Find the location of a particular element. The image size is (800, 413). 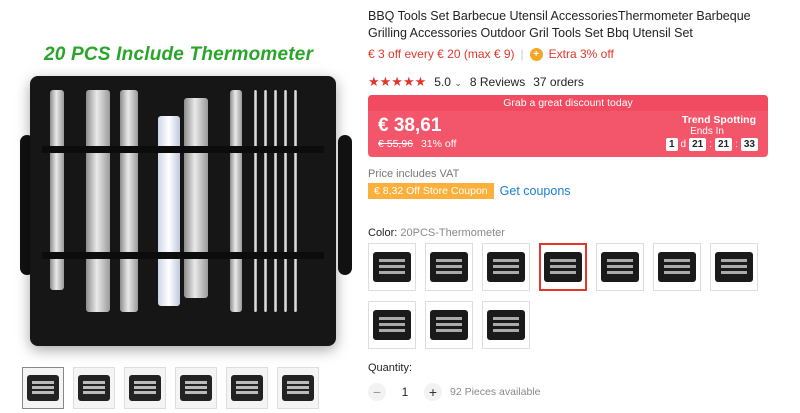

rating-row: ★★★★★ 5.0 ⌄ 8 Reviews 37 orders is located at coordinates (476, 82).